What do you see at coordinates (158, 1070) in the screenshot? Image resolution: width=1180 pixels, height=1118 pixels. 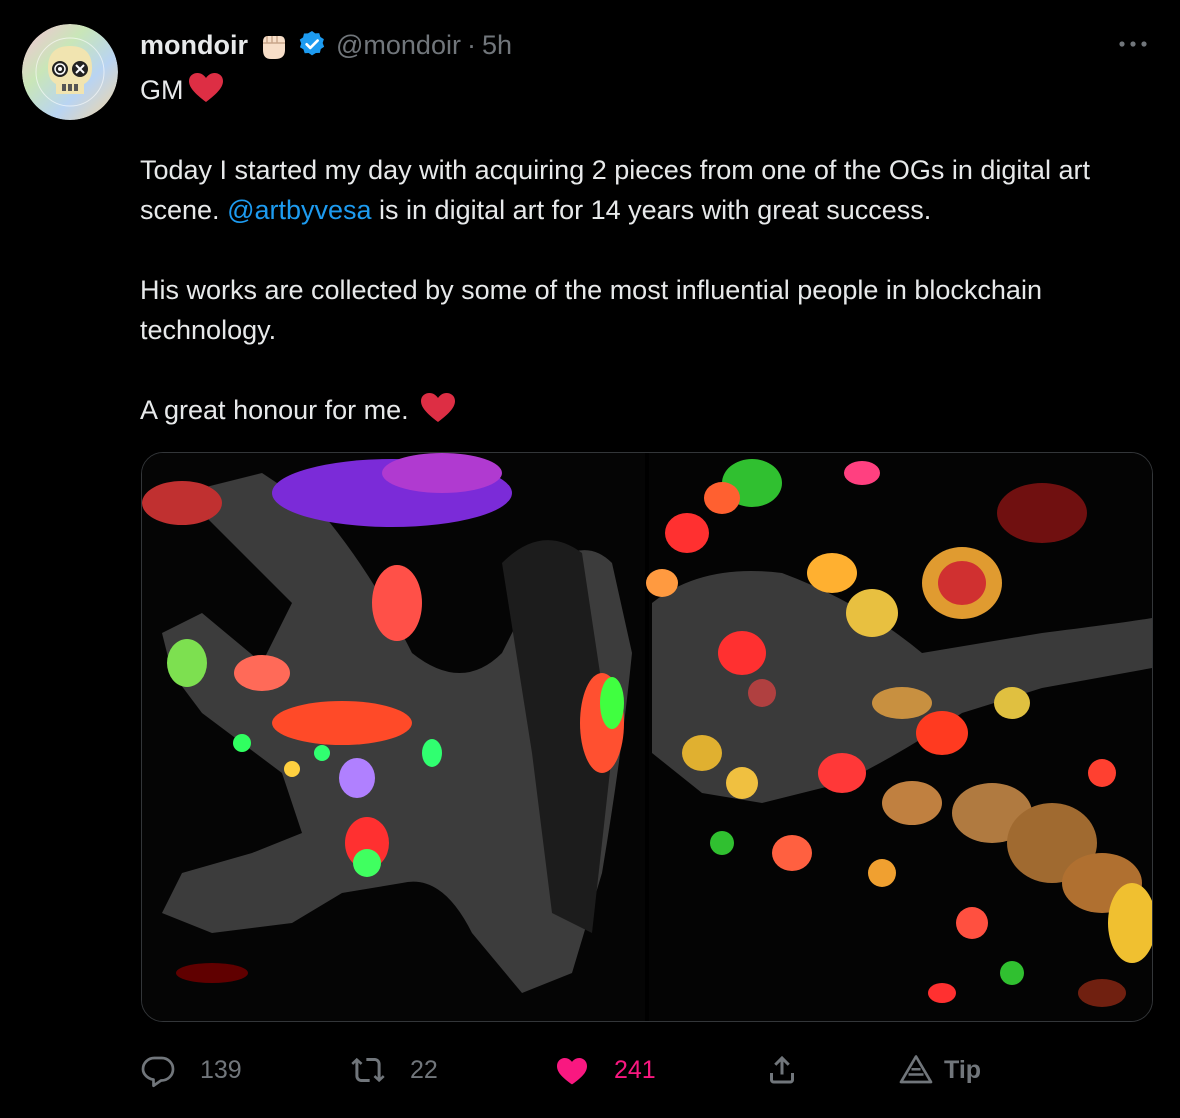 I see `reply-icon` at bounding box center [158, 1070].